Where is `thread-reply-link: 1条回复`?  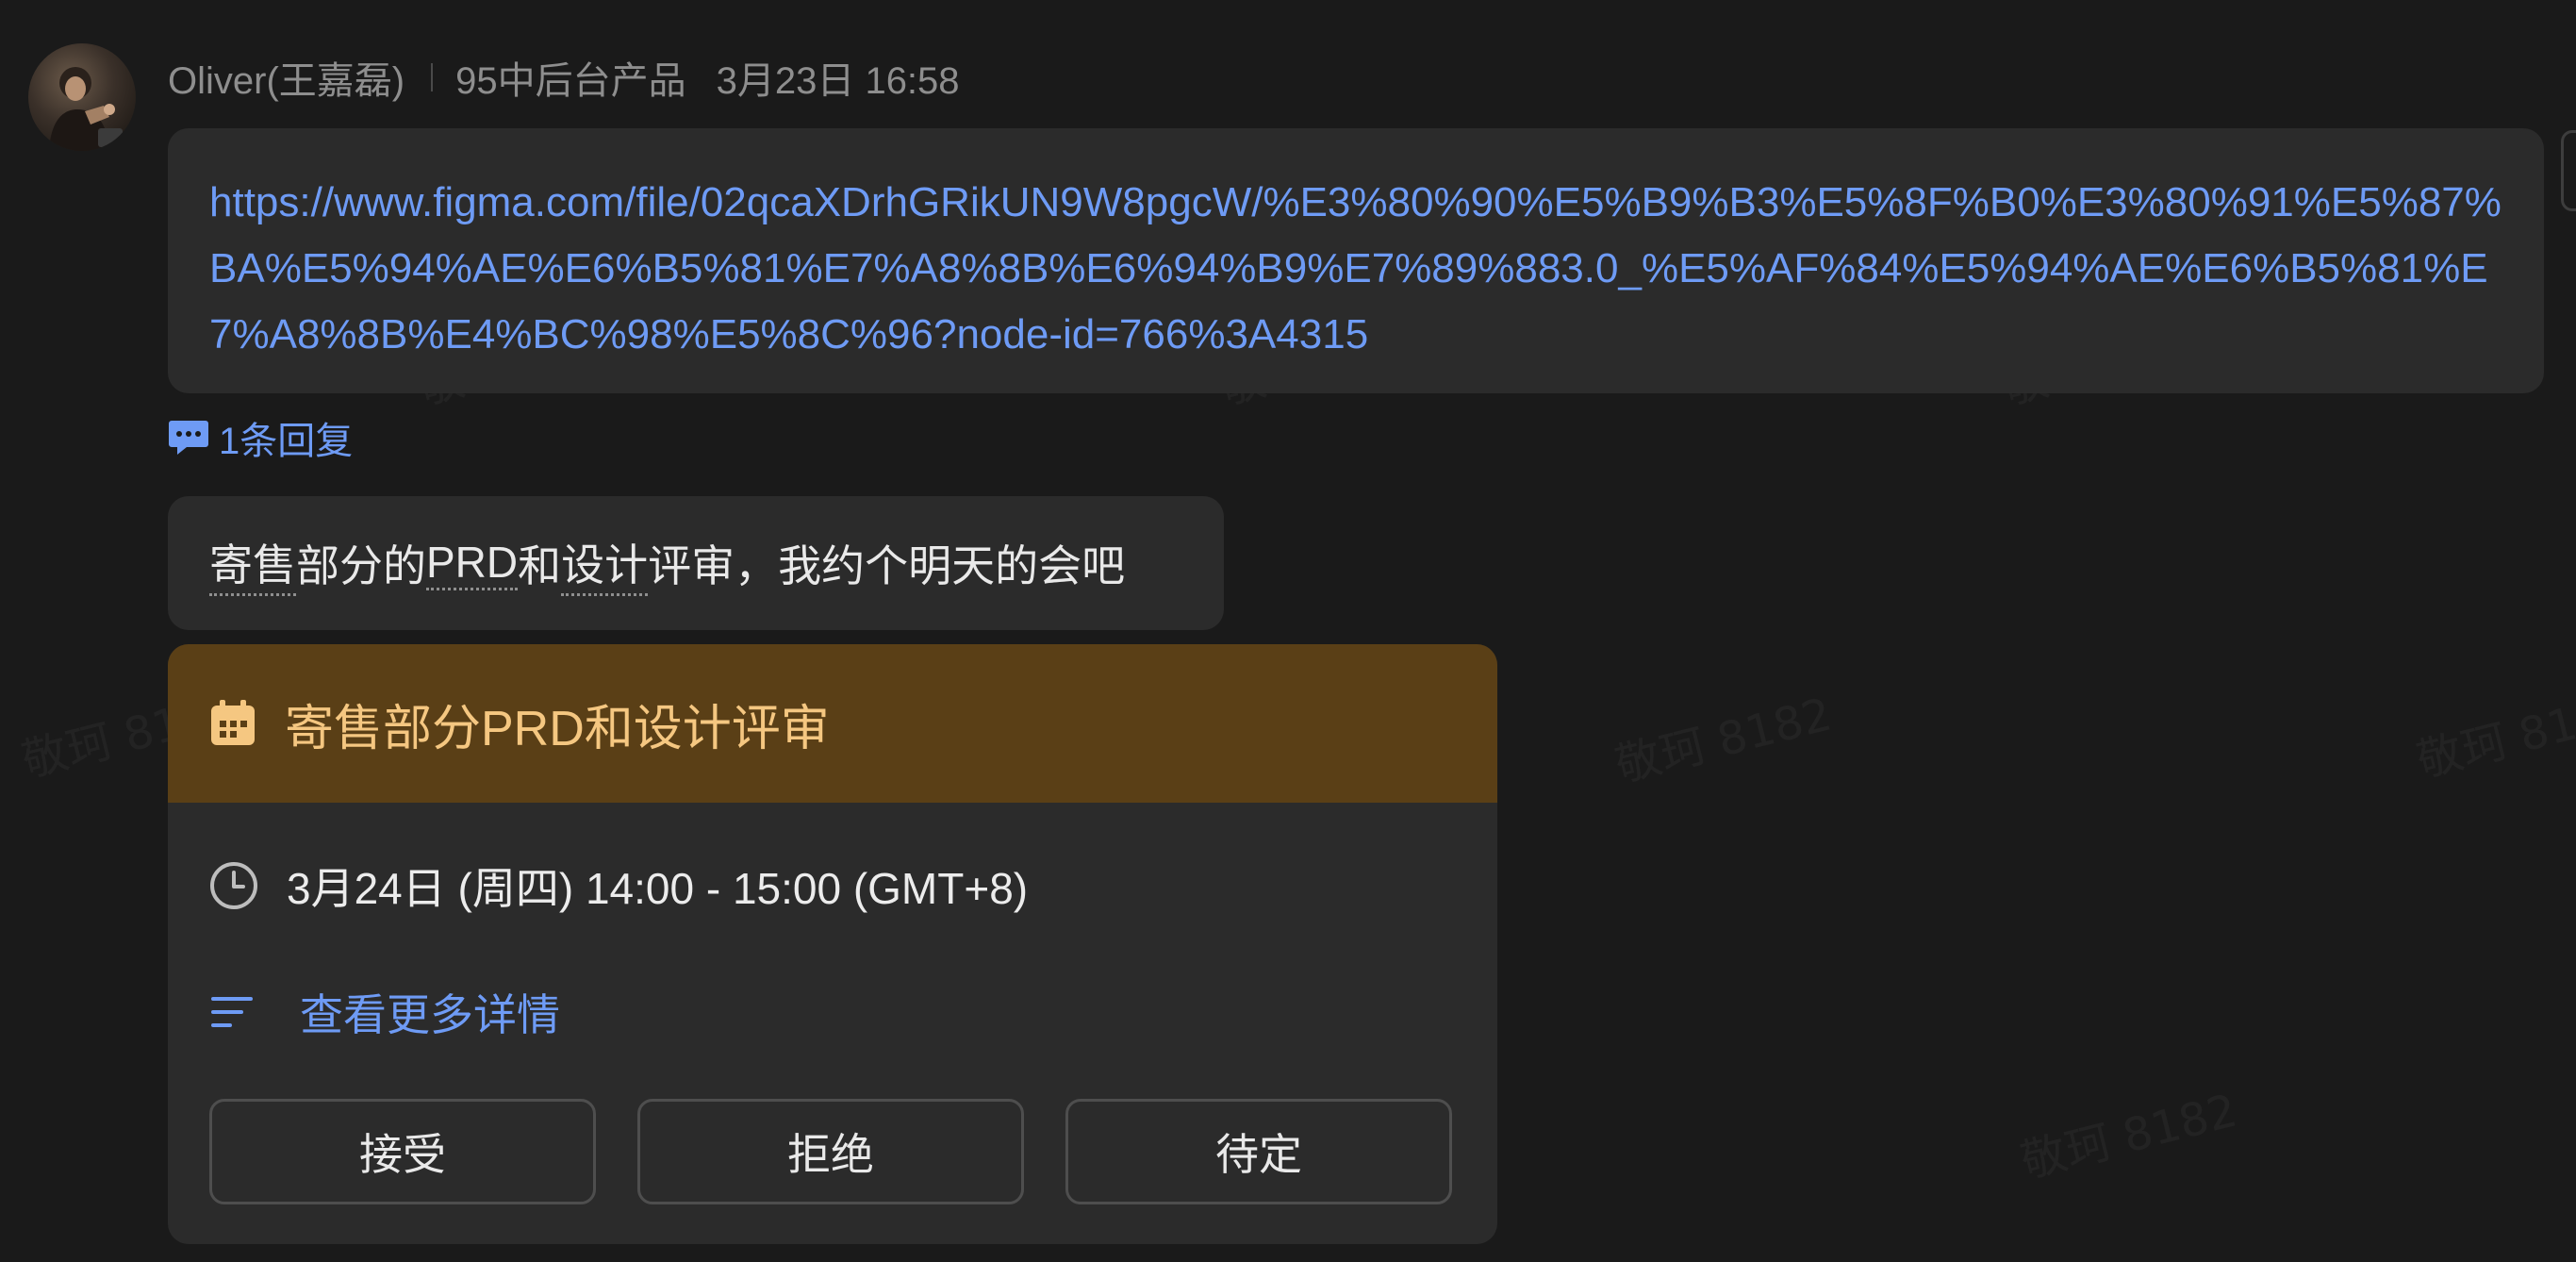
thread-reply-link: 1条回复 is located at coordinates (260, 437).